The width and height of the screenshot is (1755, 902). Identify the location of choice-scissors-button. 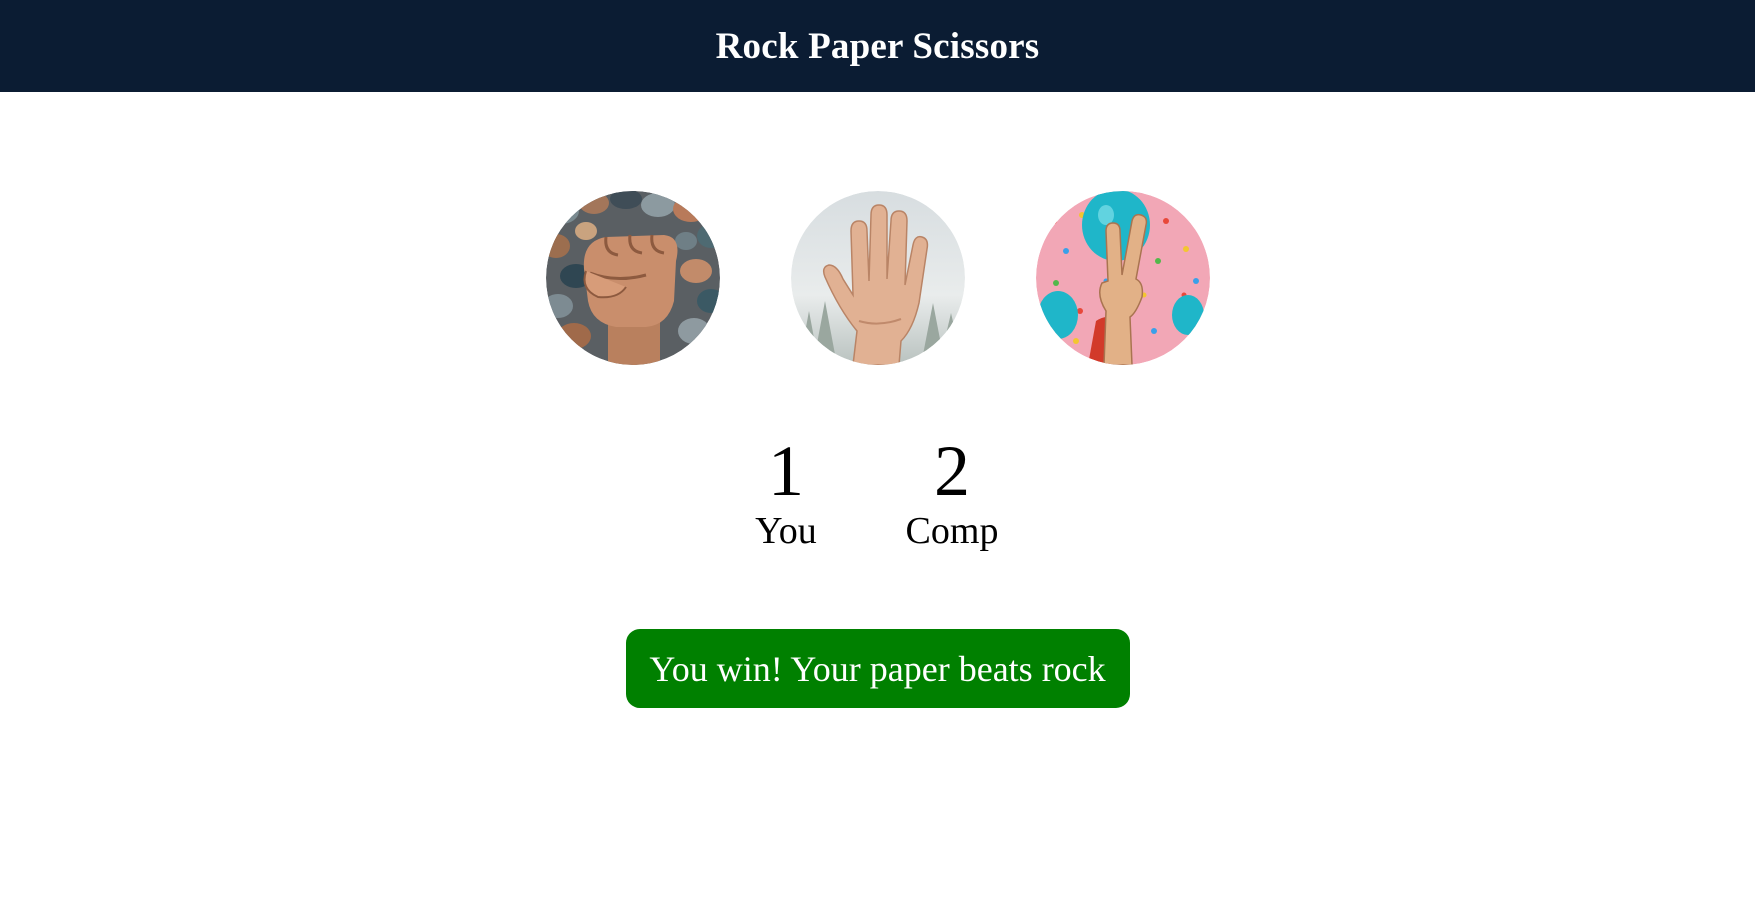
(1123, 278).